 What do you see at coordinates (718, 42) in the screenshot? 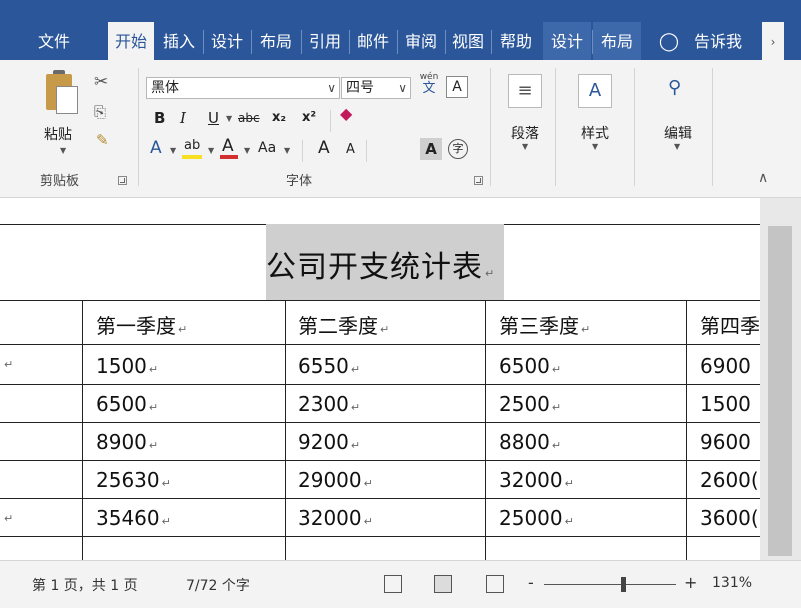
I see `tell-me-search: 告诉我` at bounding box center [718, 42].